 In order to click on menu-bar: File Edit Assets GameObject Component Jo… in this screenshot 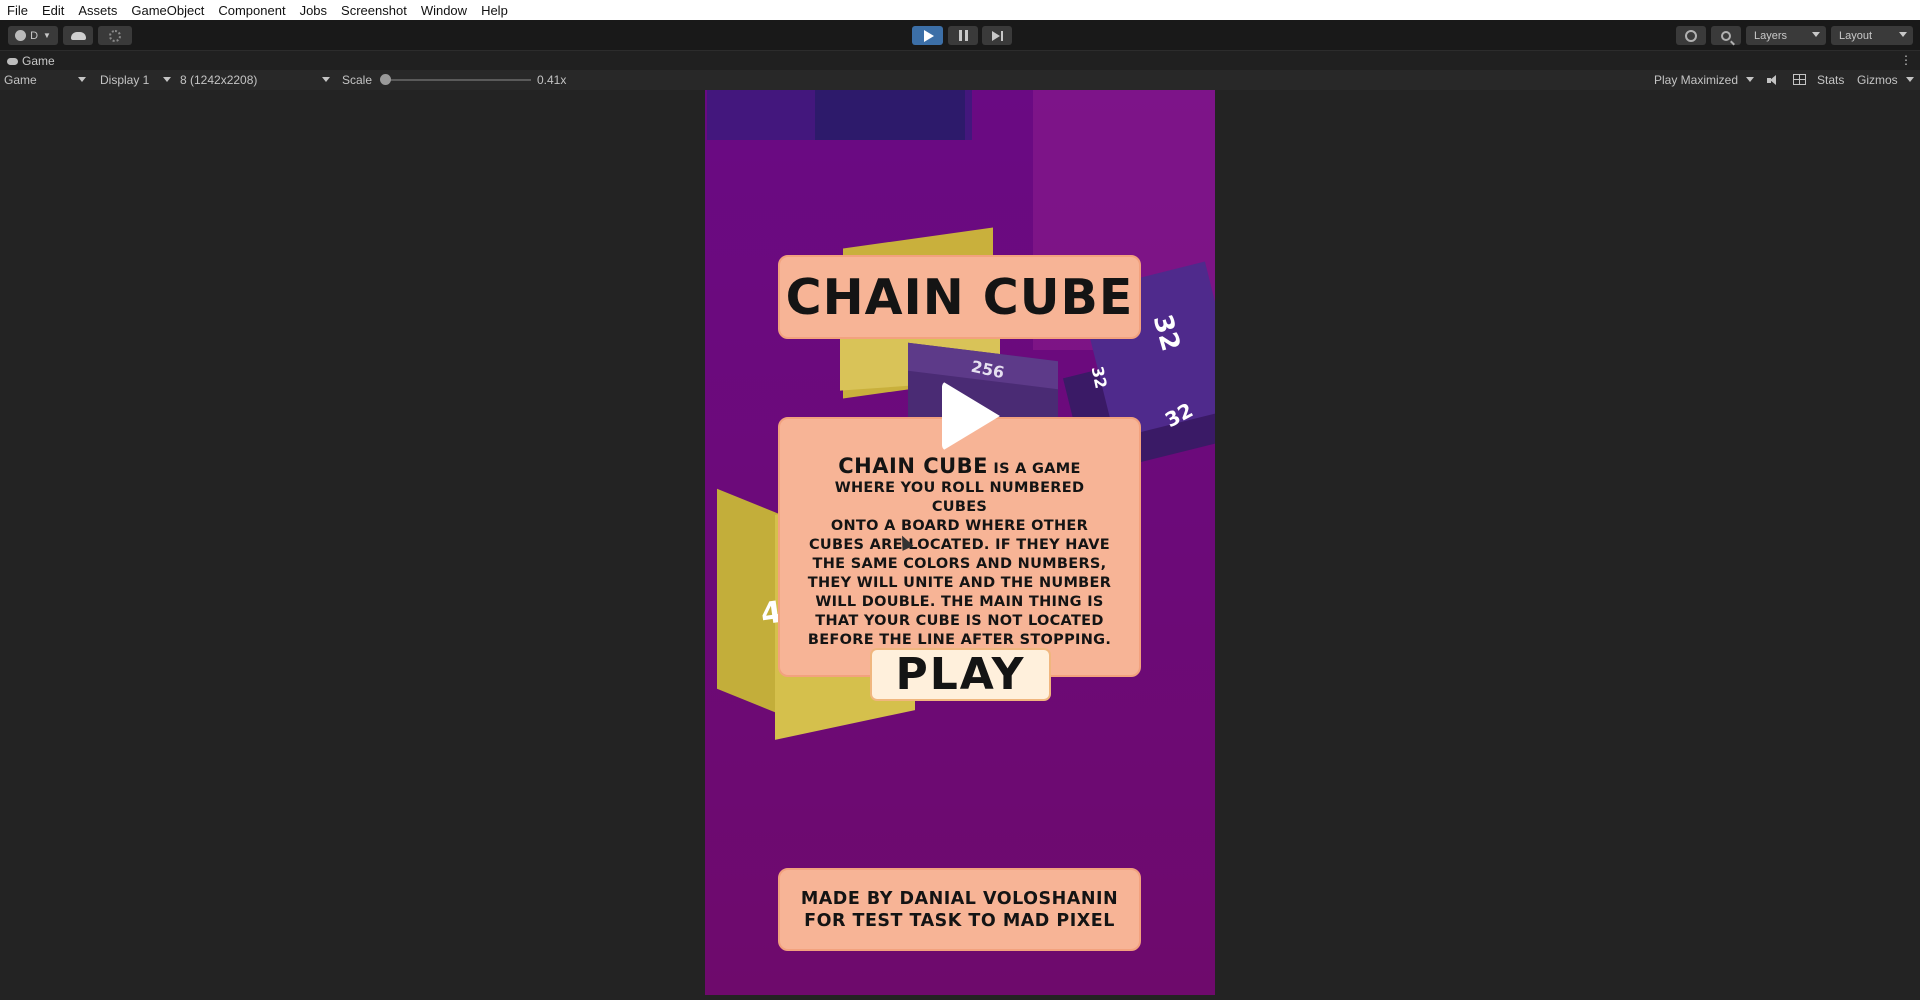, I will do `click(960, 10)`.